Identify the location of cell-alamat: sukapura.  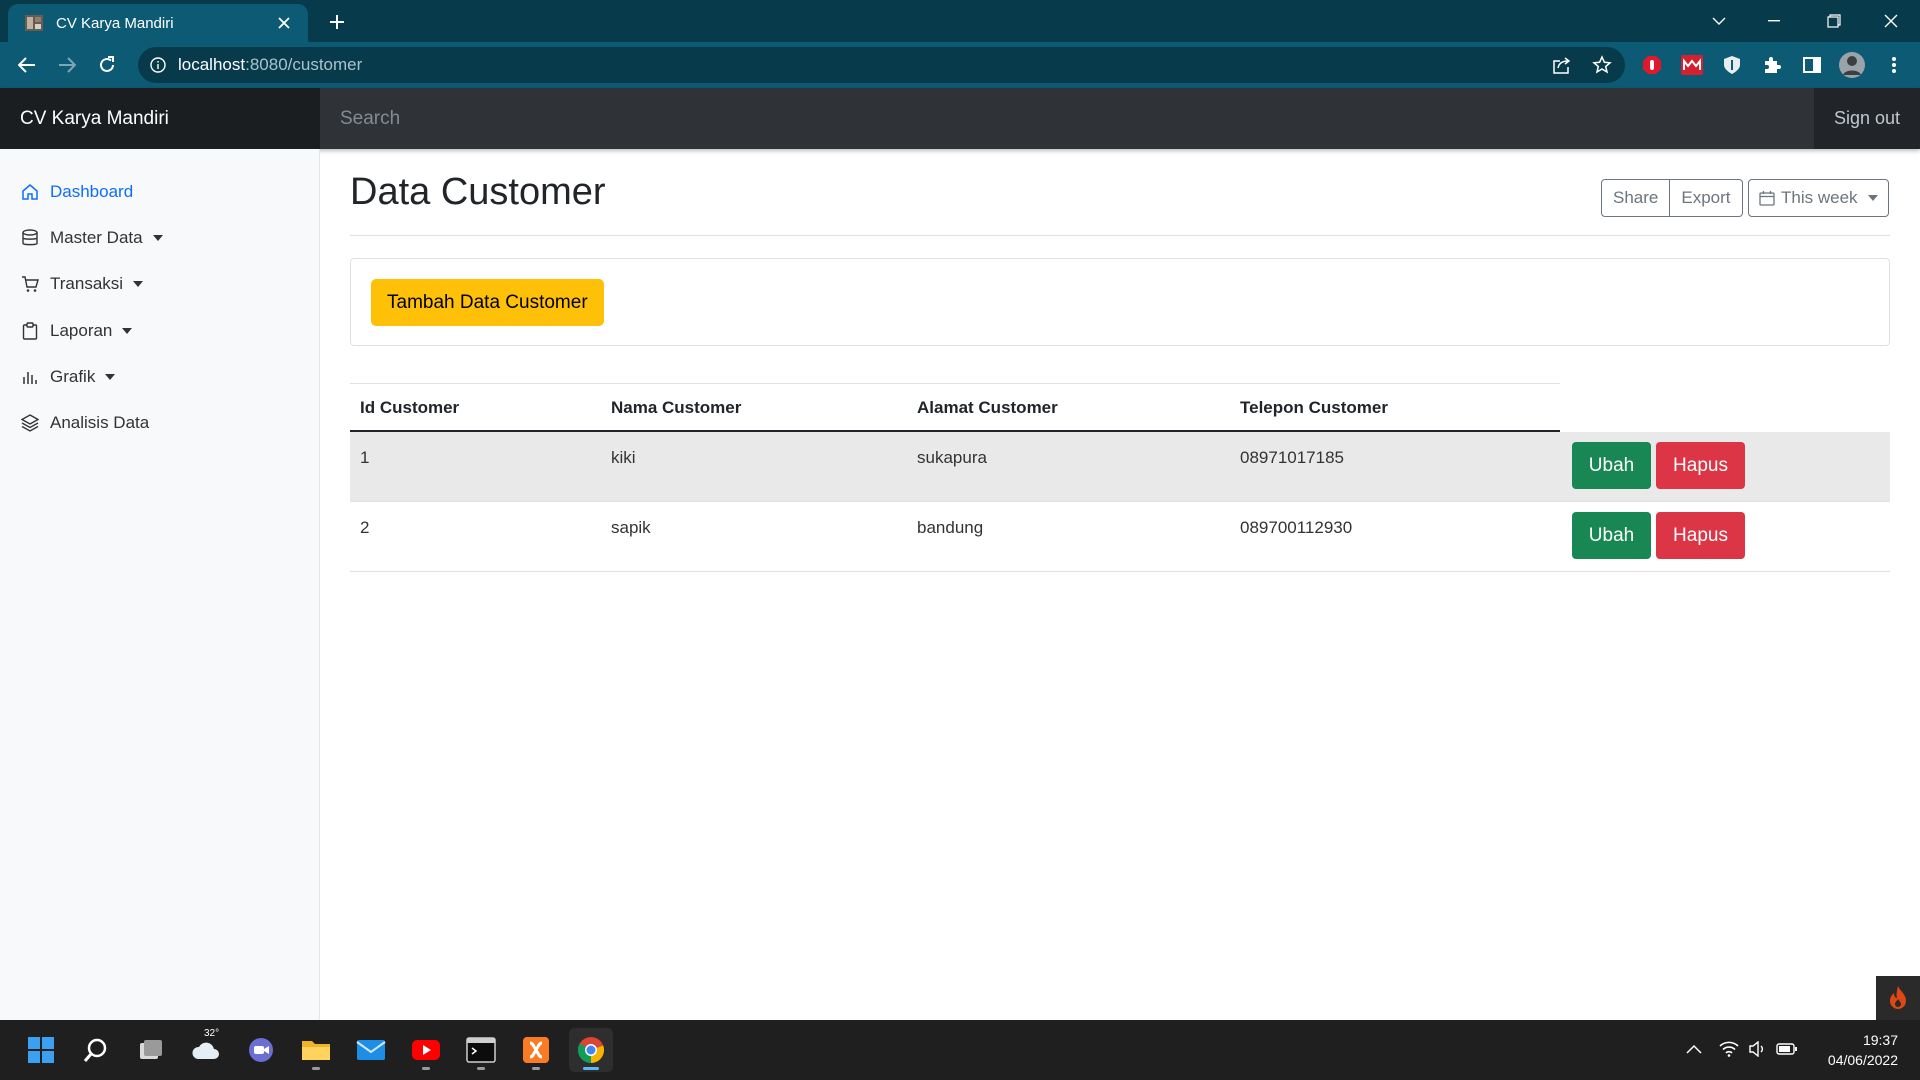
(952, 457).